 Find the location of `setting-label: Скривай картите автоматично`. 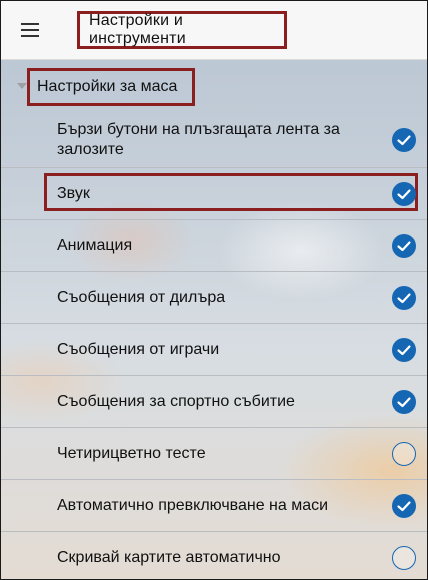

setting-label: Скривай картите автоматично is located at coordinates (169, 557).